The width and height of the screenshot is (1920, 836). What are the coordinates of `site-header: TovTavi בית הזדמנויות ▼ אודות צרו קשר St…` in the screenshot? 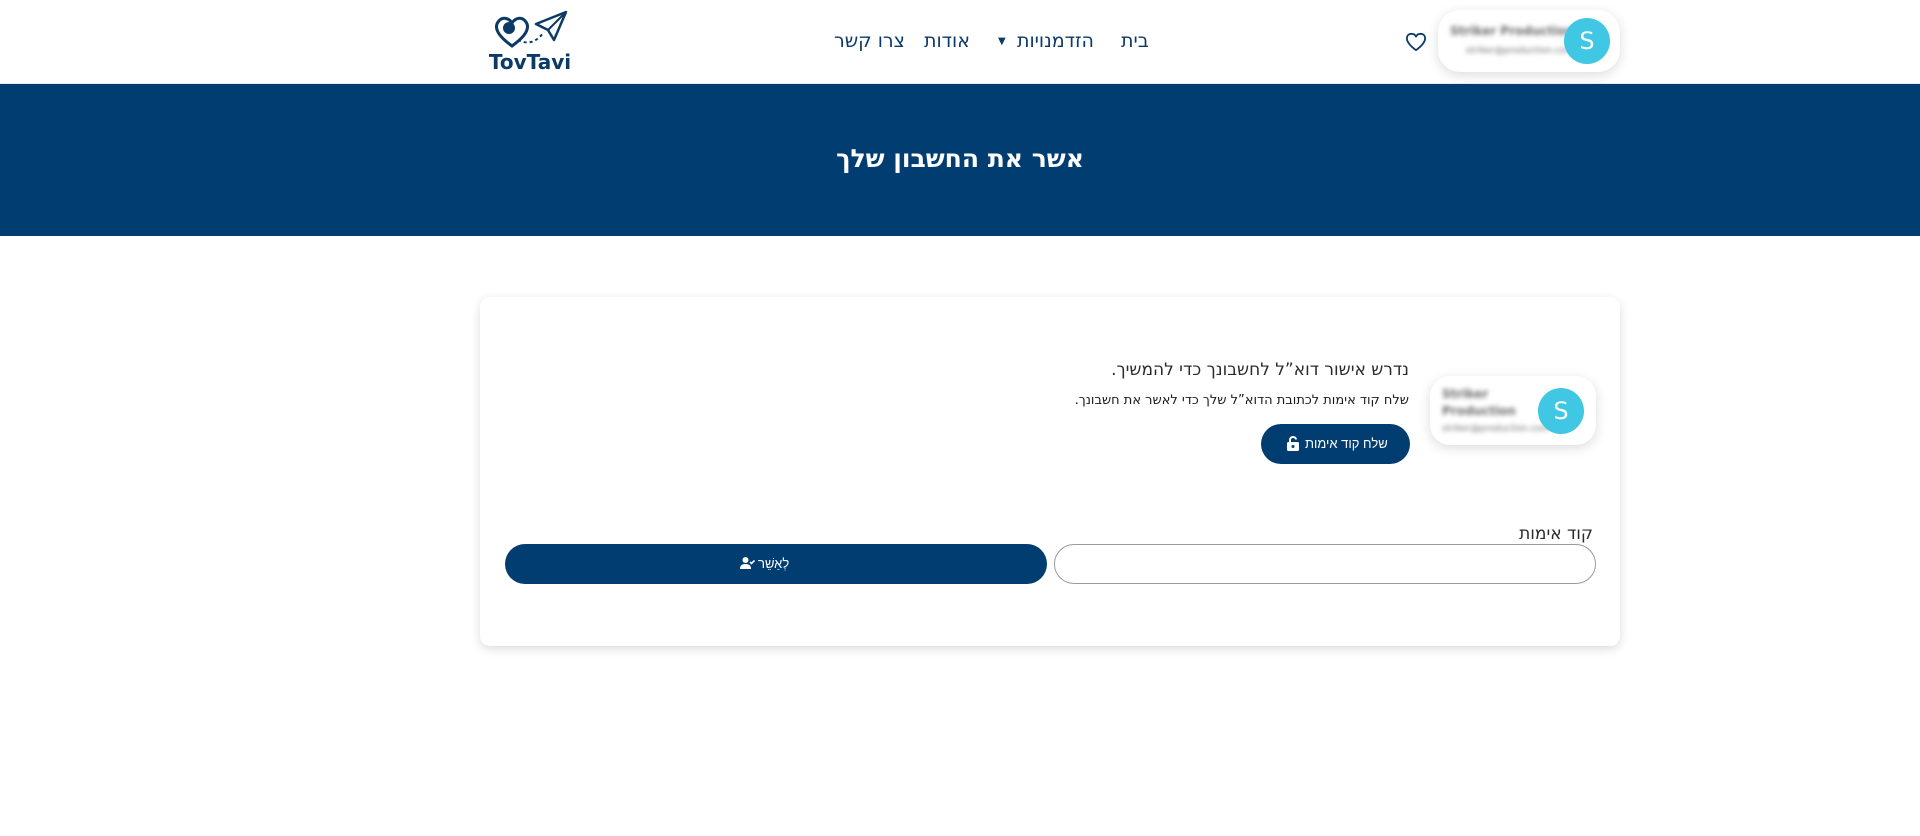 It's located at (960, 42).